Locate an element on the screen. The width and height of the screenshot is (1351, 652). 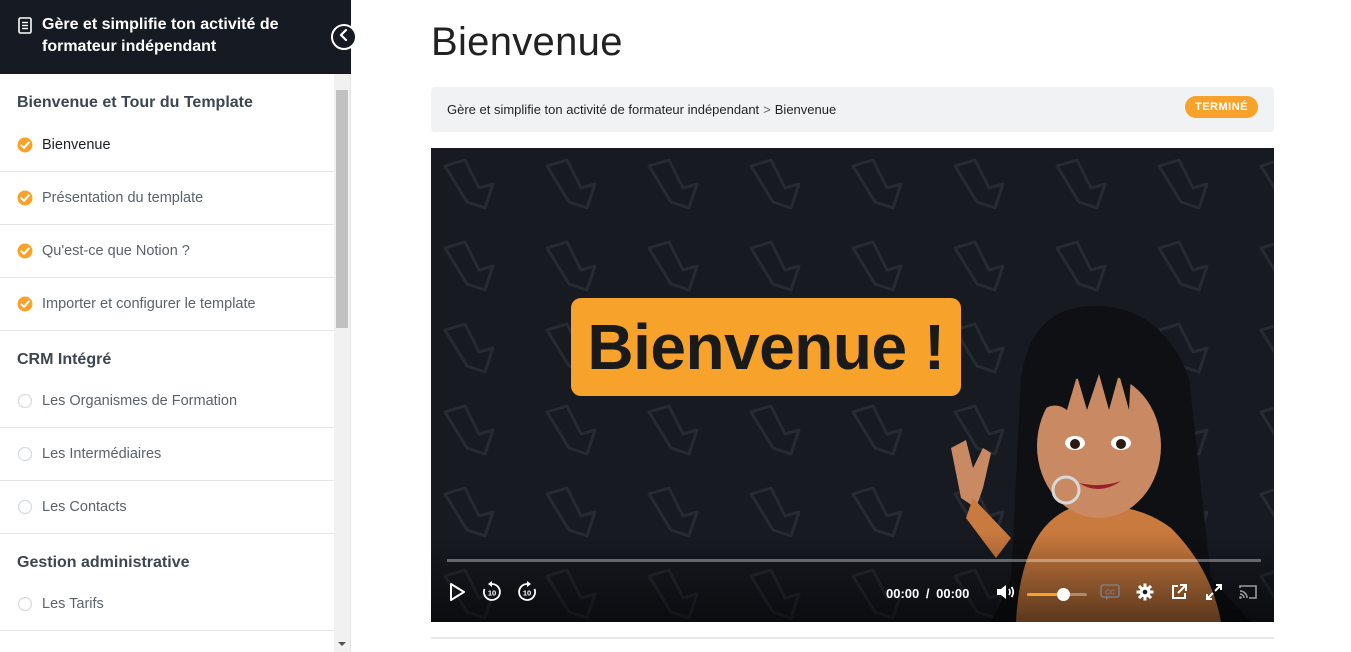
lesson-item: Qu'est-ce que Notion ? is located at coordinates (167, 251).